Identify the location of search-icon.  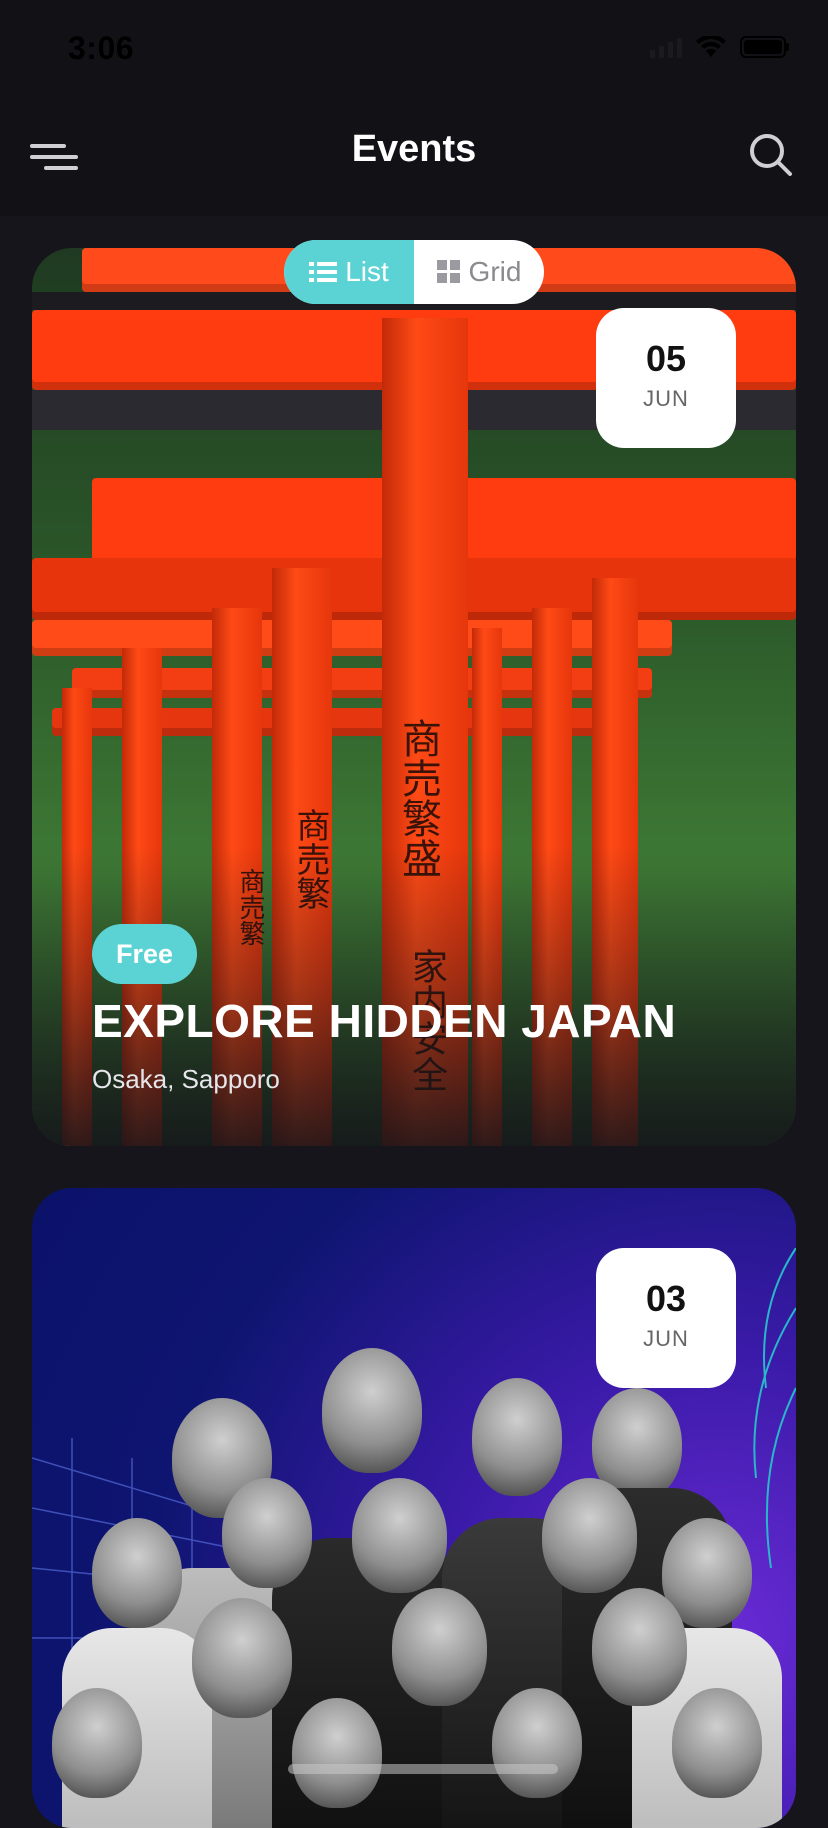
(771, 155).